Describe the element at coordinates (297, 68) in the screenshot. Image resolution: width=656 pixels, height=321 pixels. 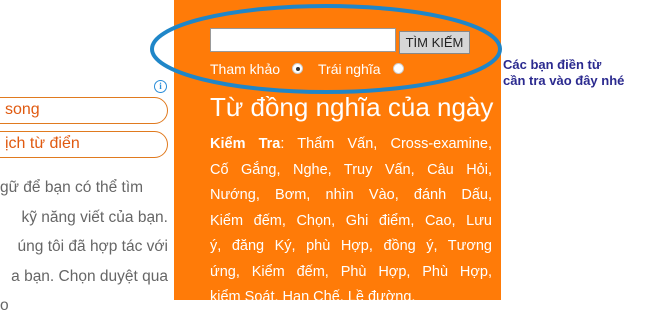
I see `radio-reference` at that location.